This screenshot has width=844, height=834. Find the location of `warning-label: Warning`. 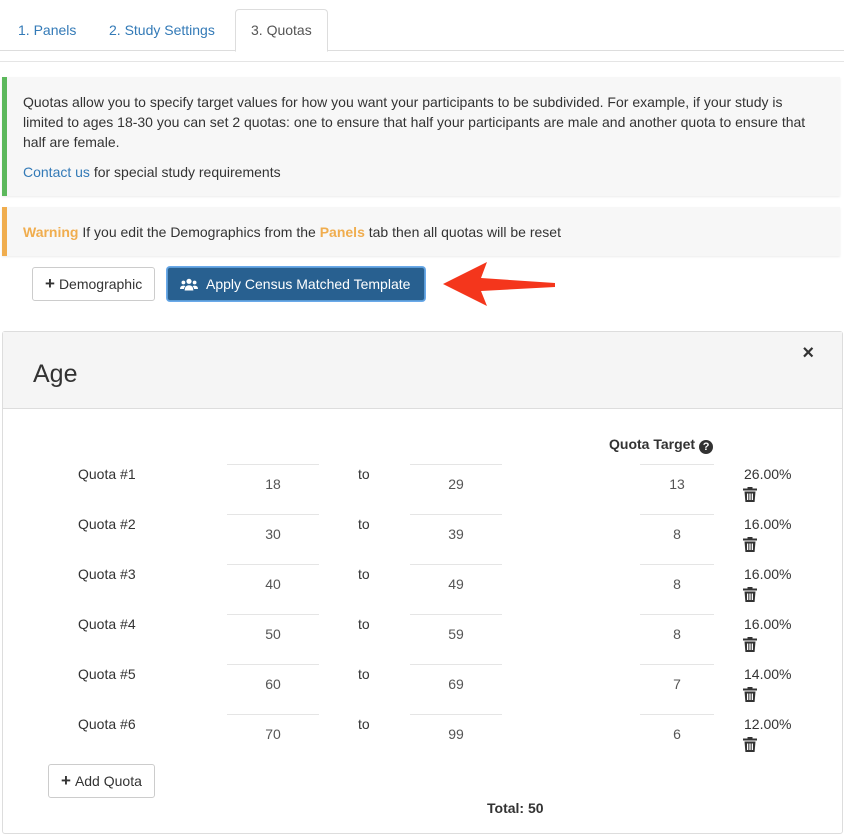

warning-label: Warning is located at coordinates (51, 232).